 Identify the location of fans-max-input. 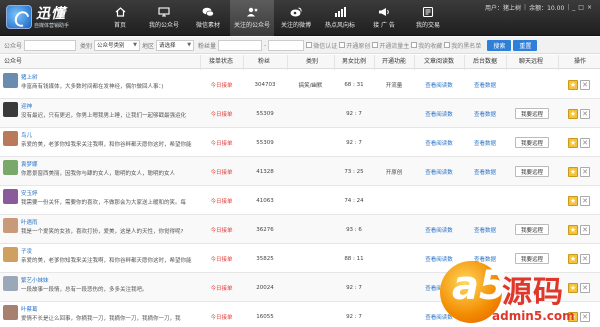
(286, 45).